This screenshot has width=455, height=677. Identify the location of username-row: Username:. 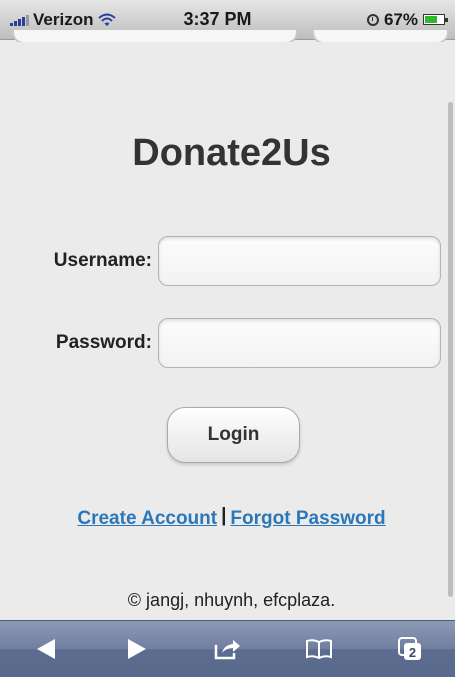
(231, 261).